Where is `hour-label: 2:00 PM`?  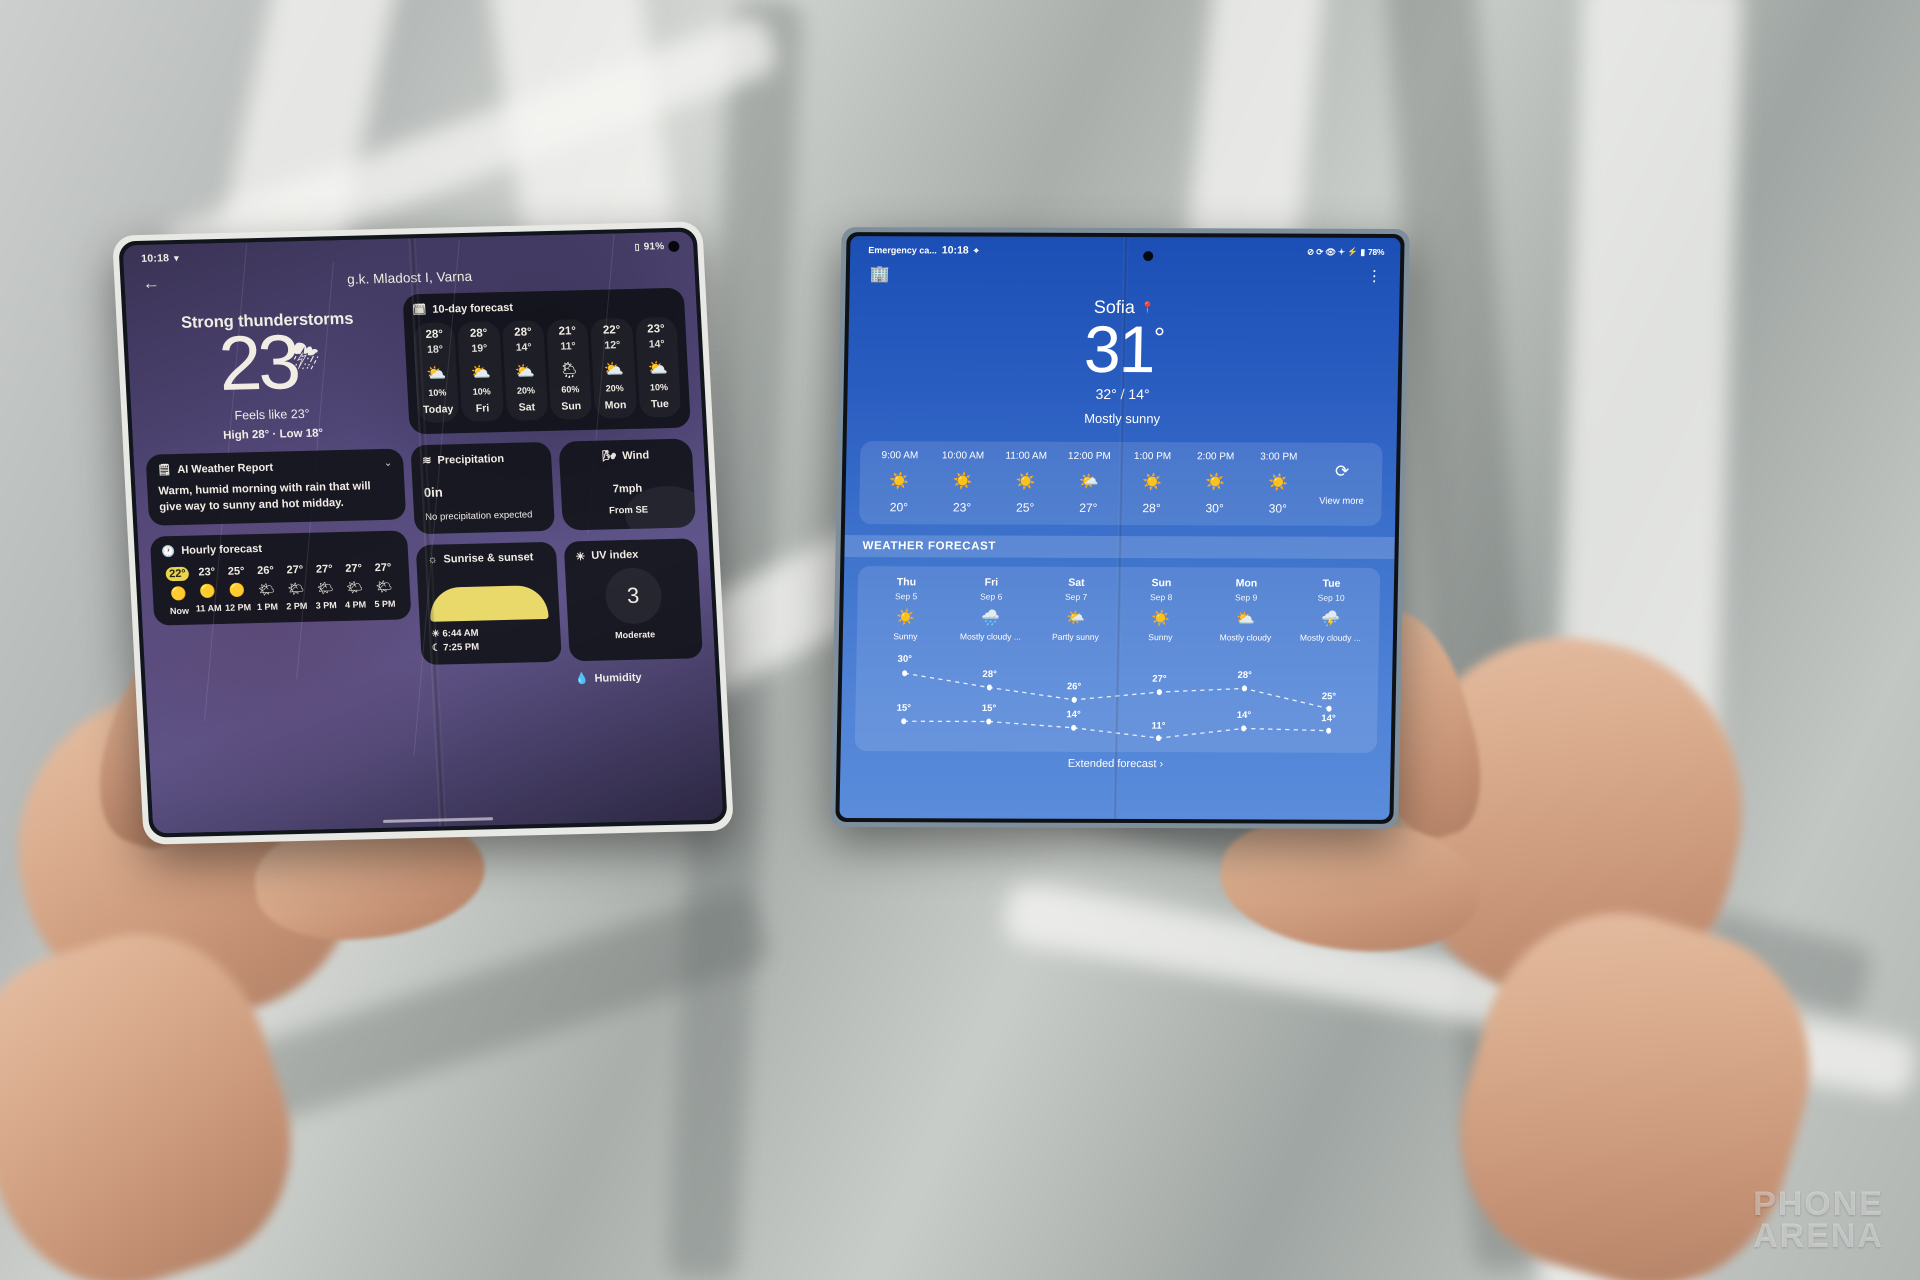
hour-label: 2:00 PM is located at coordinates (1215, 457).